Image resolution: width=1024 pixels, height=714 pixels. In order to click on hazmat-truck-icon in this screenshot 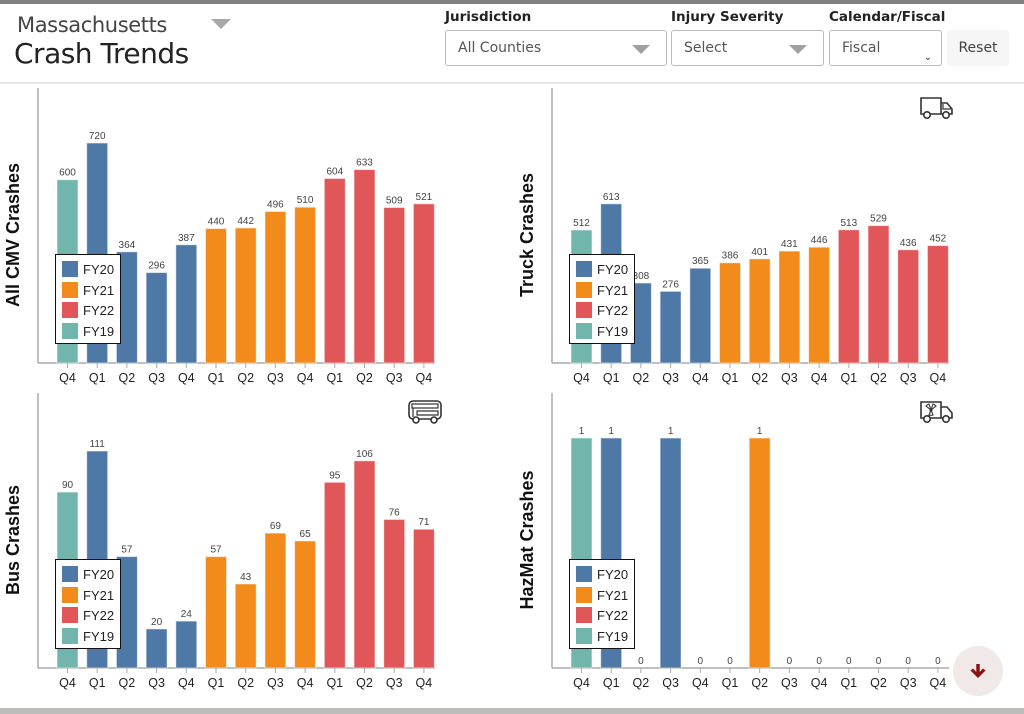, I will do `click(936, 412)`.